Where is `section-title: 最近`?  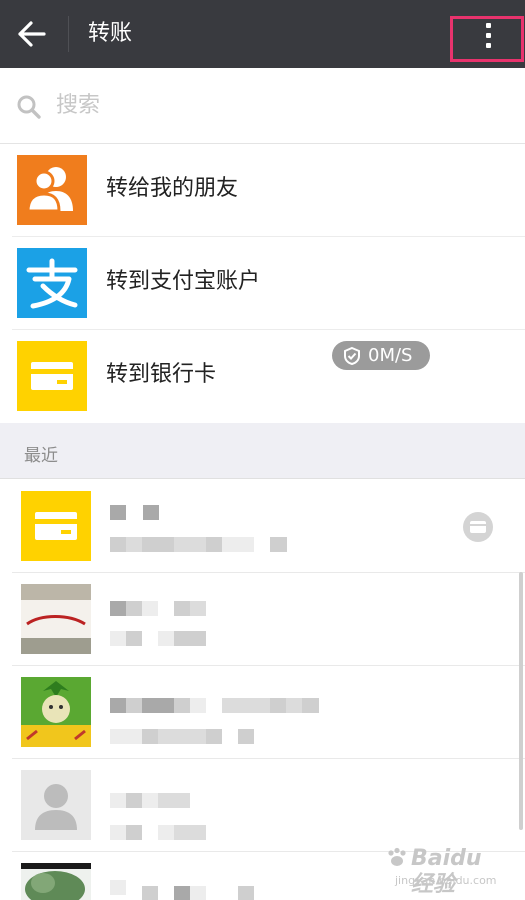
section-title: 最近 is located at coordinates (41, 456).